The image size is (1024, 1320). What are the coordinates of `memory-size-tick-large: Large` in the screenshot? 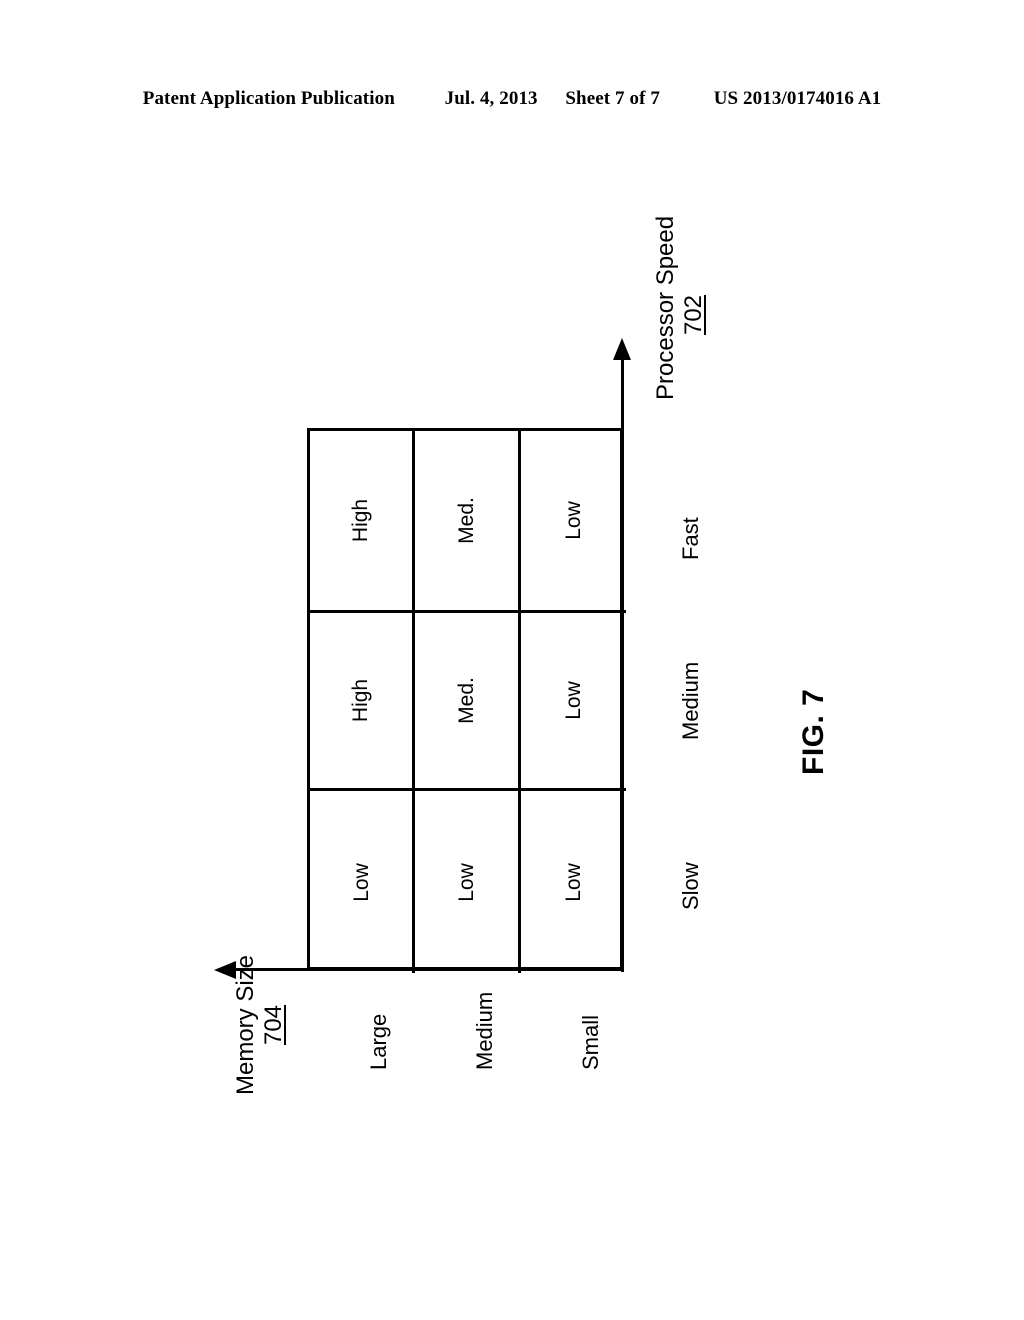 It's located at (378, 1041).